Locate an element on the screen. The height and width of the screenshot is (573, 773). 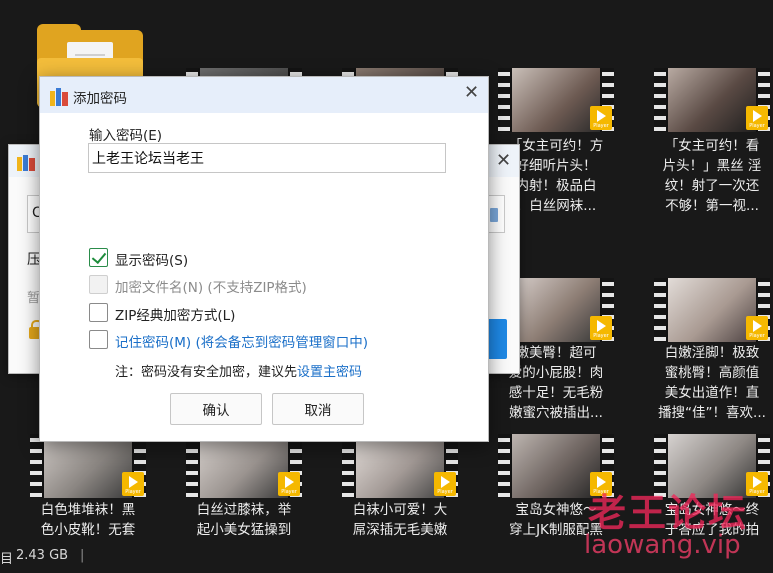
security-note: 注：密码没有安全加密，建议先设置主密码 is located at coordinates (239, 372).